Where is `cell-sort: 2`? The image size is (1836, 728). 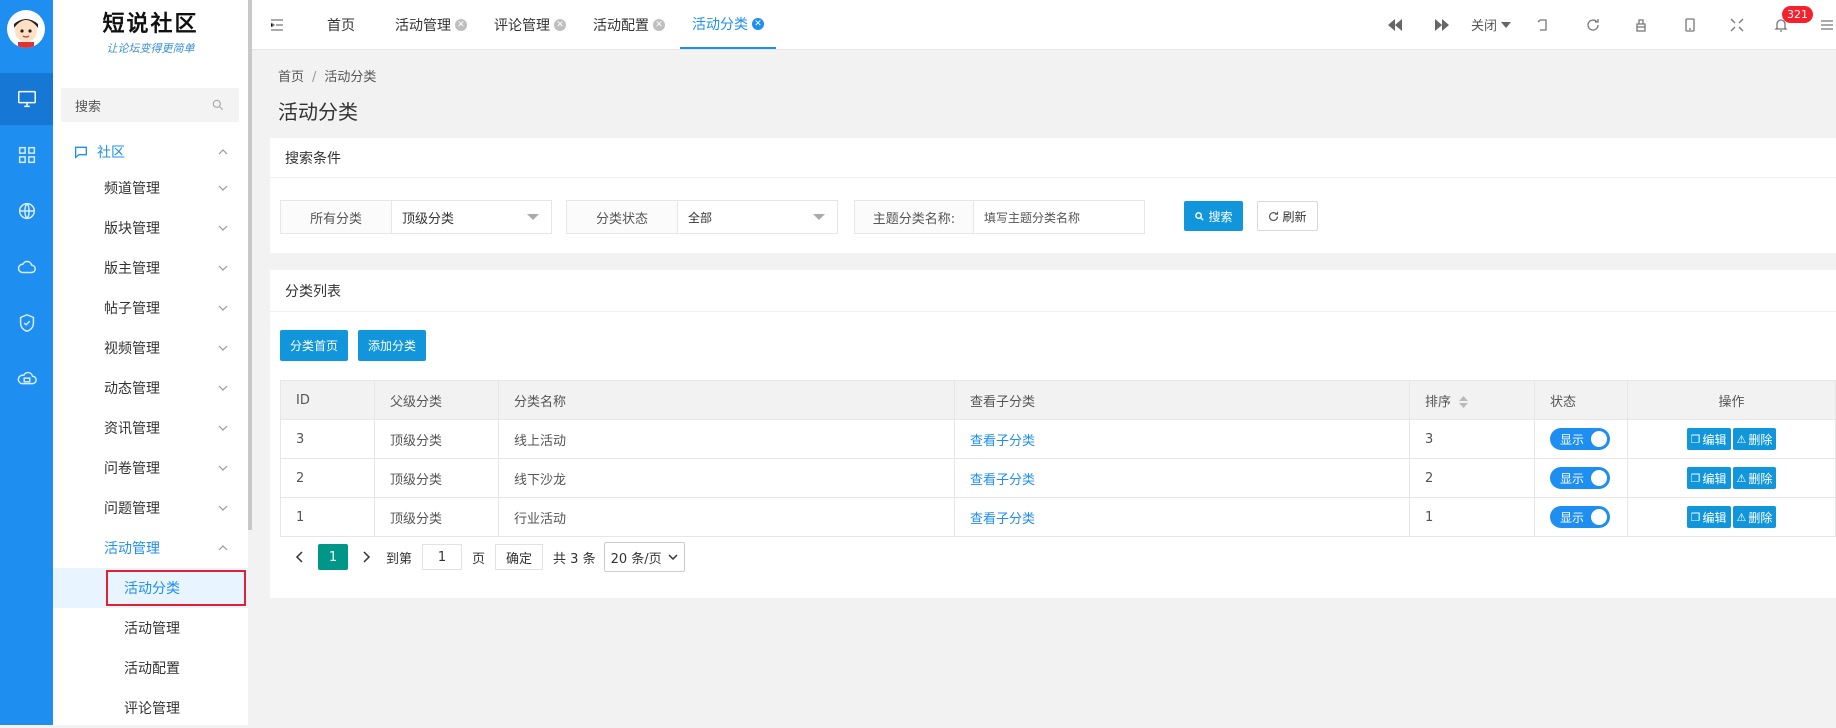 cell-sort: 2 is located at coordinates (1472, 478).